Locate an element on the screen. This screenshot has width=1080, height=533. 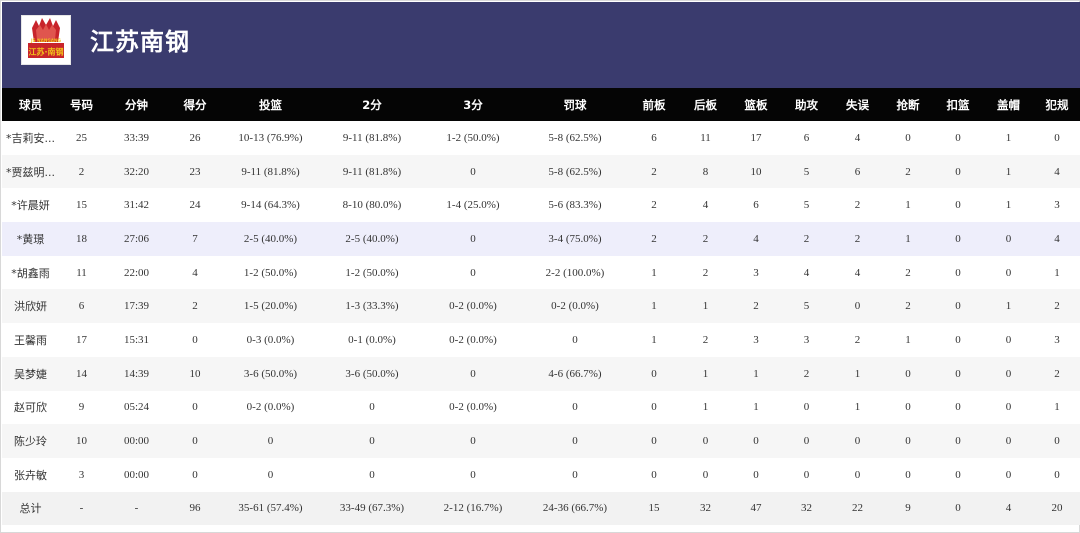
team-logo-graphic: JS NANGANG 江苏·南钢 is located at coordinates (46, 38).